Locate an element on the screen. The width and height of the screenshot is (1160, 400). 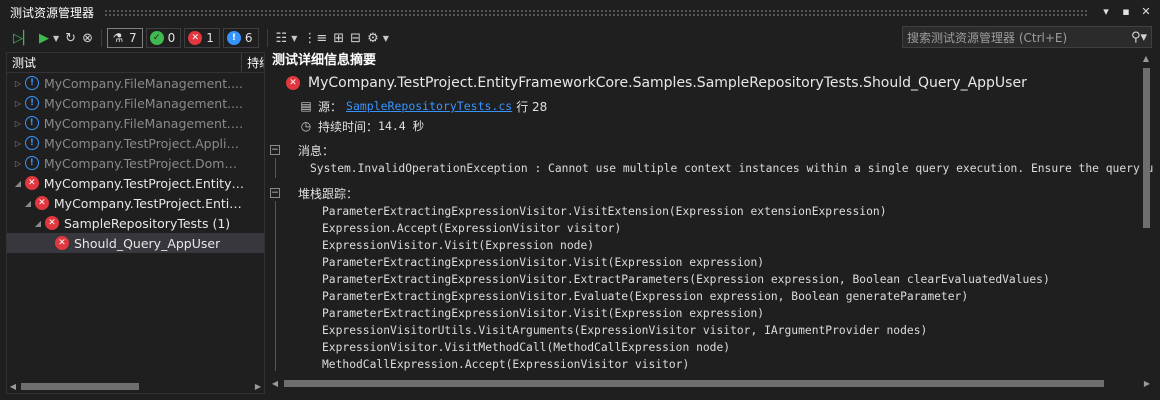
tree-row-selected: ✕ Should_Query_AppUser is located at coordinates (135, 243).